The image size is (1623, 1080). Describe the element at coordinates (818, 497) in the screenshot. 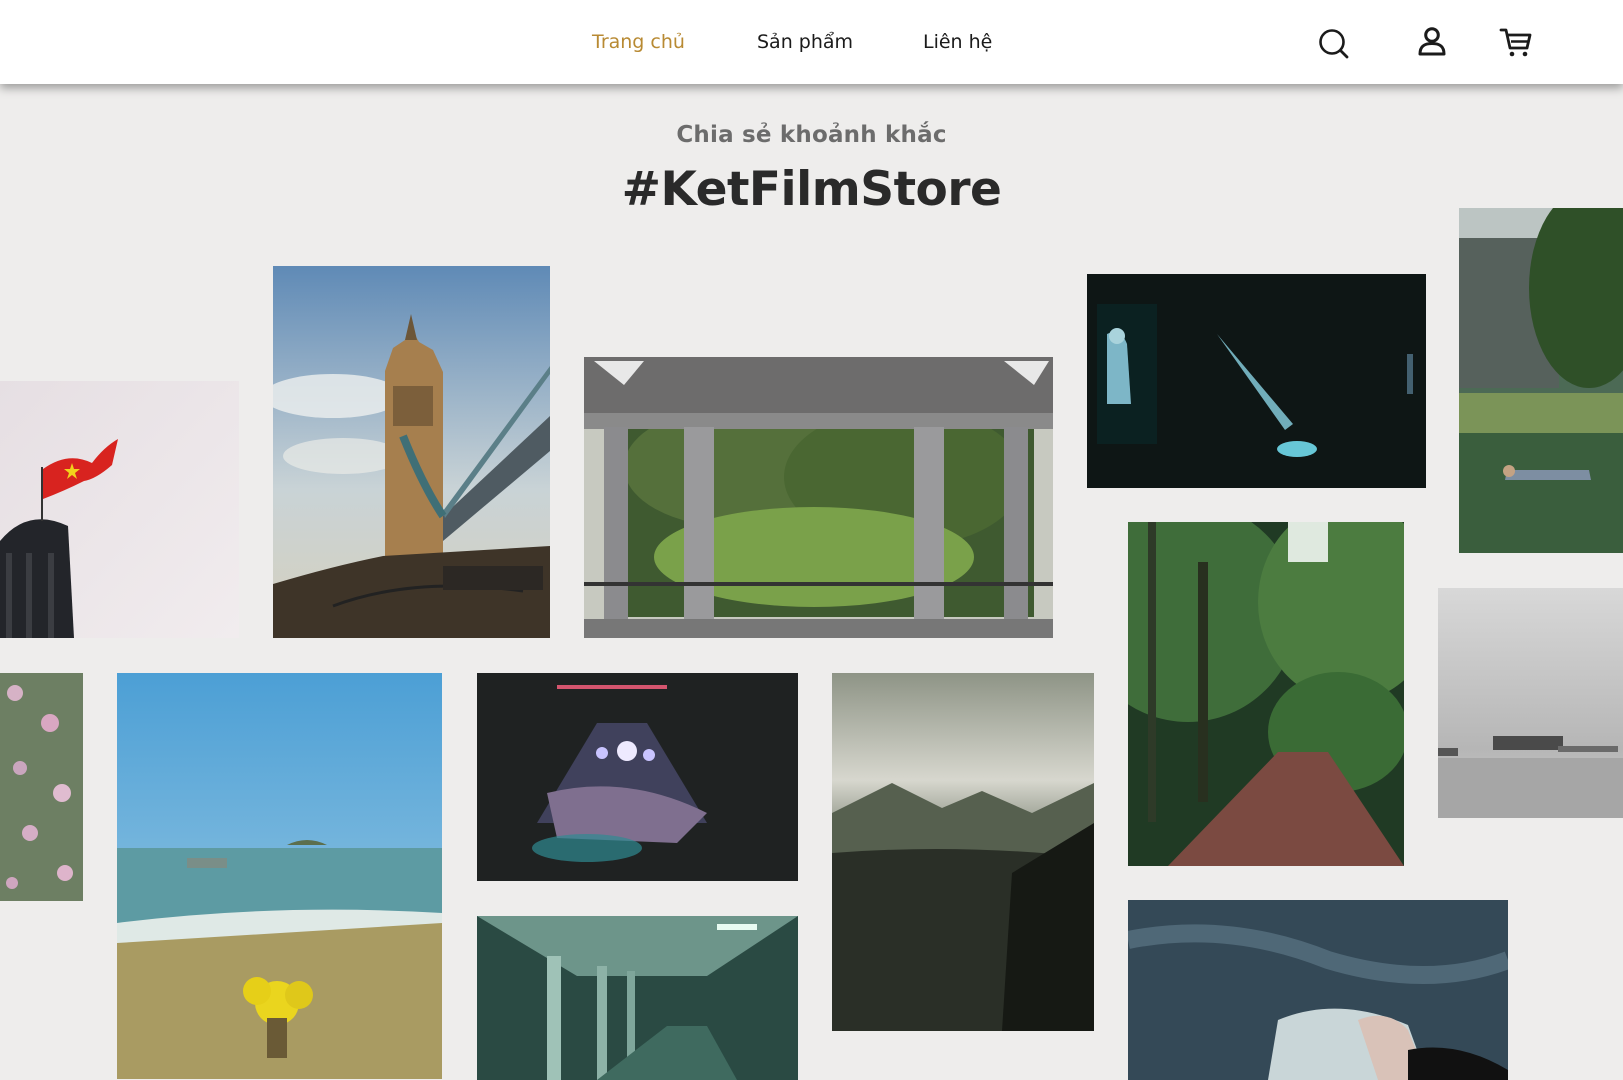

I see `gallery-photo-colonnade` at that location.